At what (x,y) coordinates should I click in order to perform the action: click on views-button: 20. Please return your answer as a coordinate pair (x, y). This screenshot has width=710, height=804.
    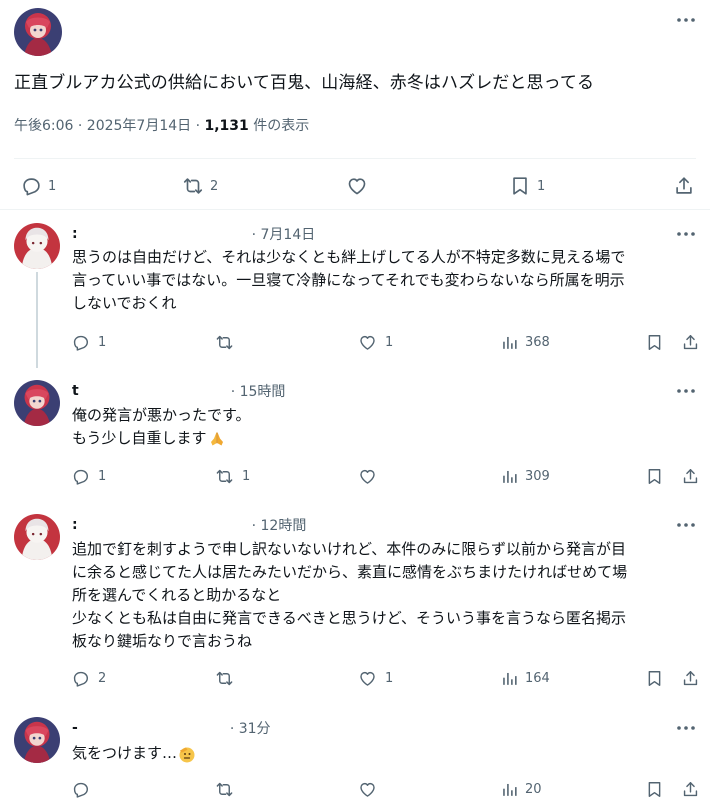
    Looking at the image, I should click on (521, 789).